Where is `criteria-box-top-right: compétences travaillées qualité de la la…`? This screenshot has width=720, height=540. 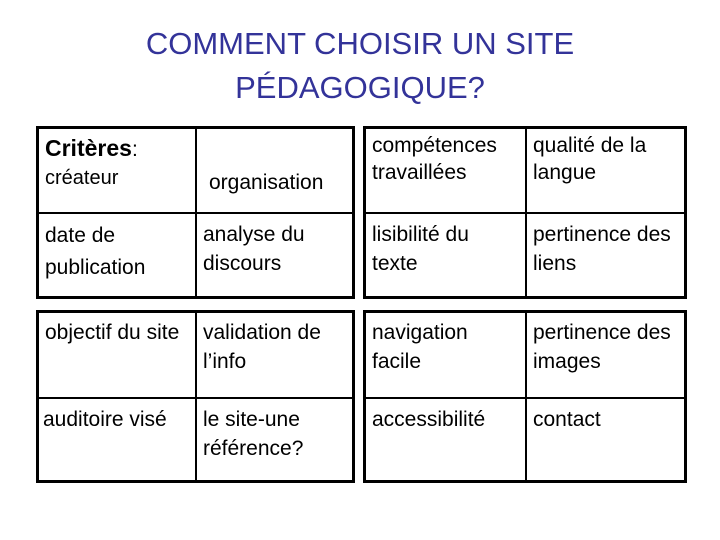 criteria-box-top-right: compétences travaillées qualité de la la… is located at coordinates (525, 212).